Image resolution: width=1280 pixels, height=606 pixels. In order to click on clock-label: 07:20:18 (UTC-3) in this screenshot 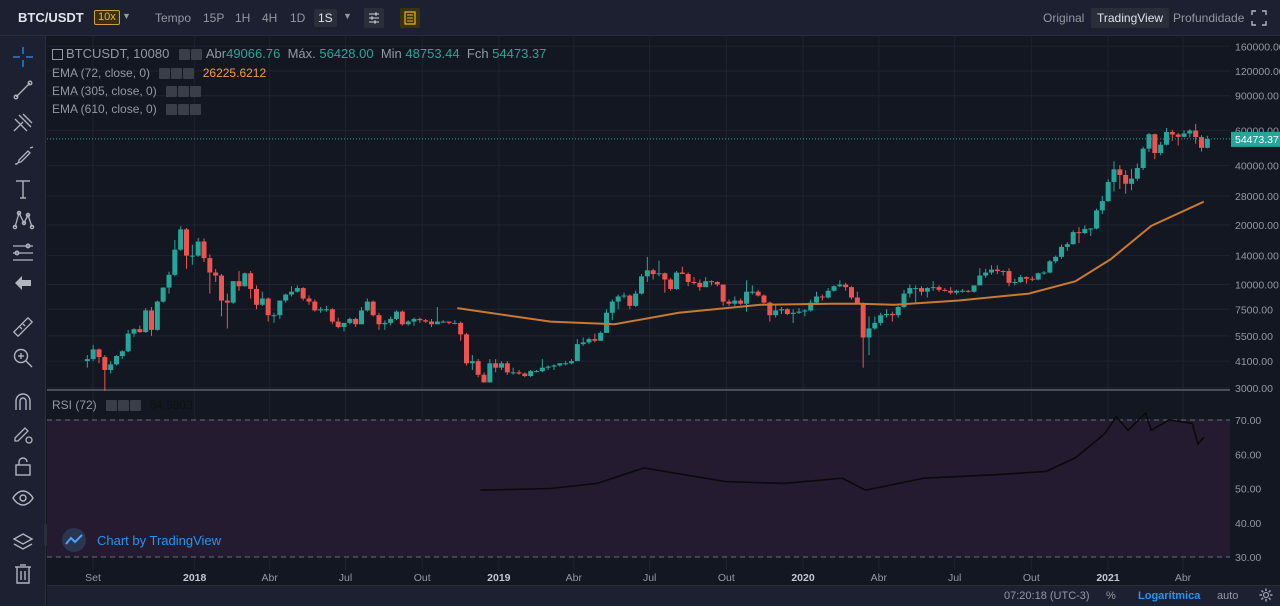, I will do `click(1047, 596)`.